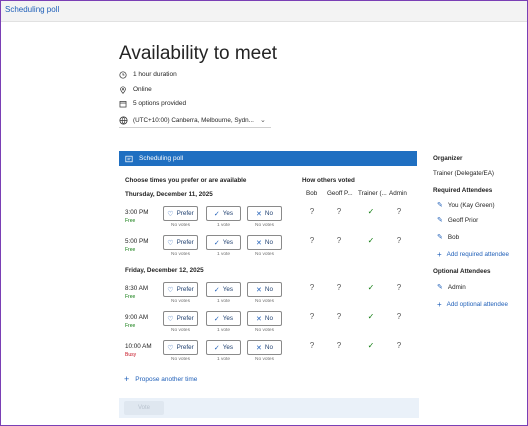 Image resolution: width=528 pixels, height=426 pixels. Describe the element at coordinates (166, 379) in the screenshot. I see `propose-label: Propose another time` at that location.